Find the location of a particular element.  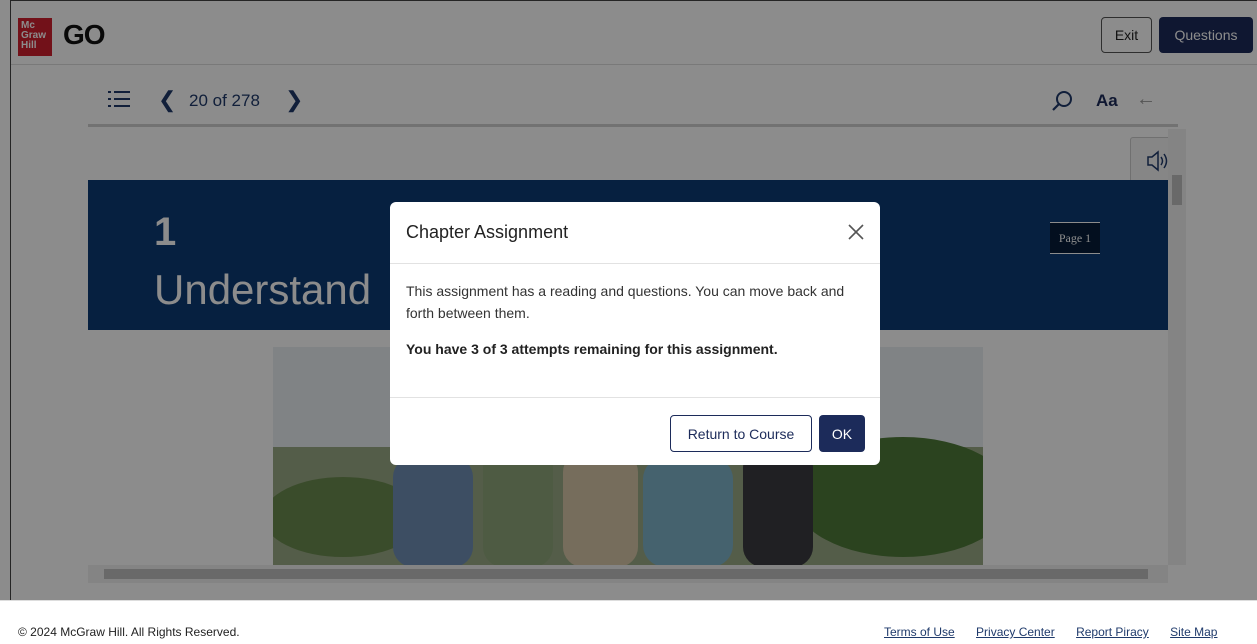

close-icon is located at coordinates (856, 232).